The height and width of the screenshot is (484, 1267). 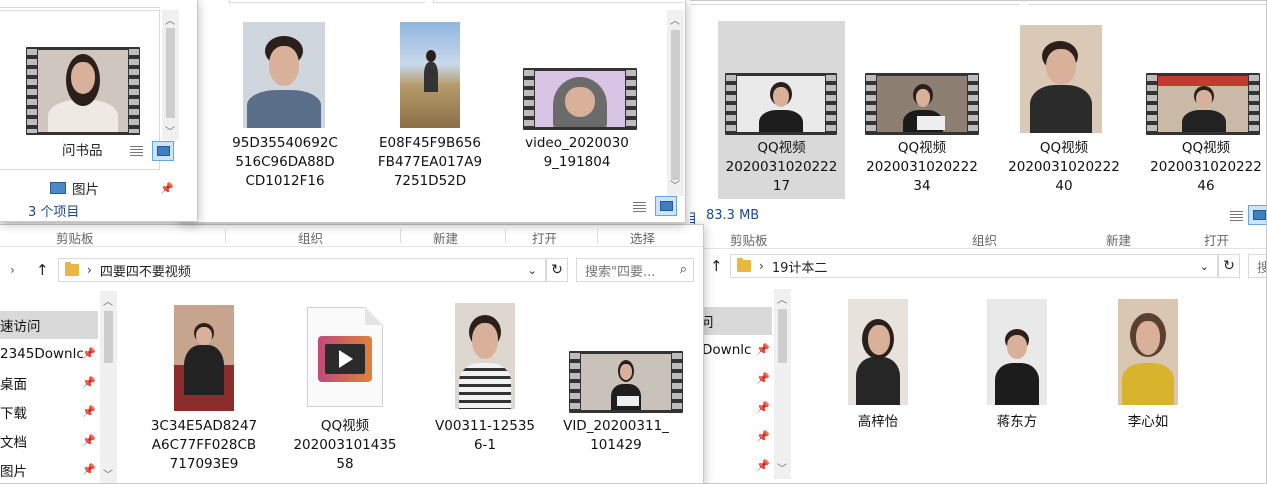 I want to click on nav-item-pictures: 图片, so click(x=74, y=188).